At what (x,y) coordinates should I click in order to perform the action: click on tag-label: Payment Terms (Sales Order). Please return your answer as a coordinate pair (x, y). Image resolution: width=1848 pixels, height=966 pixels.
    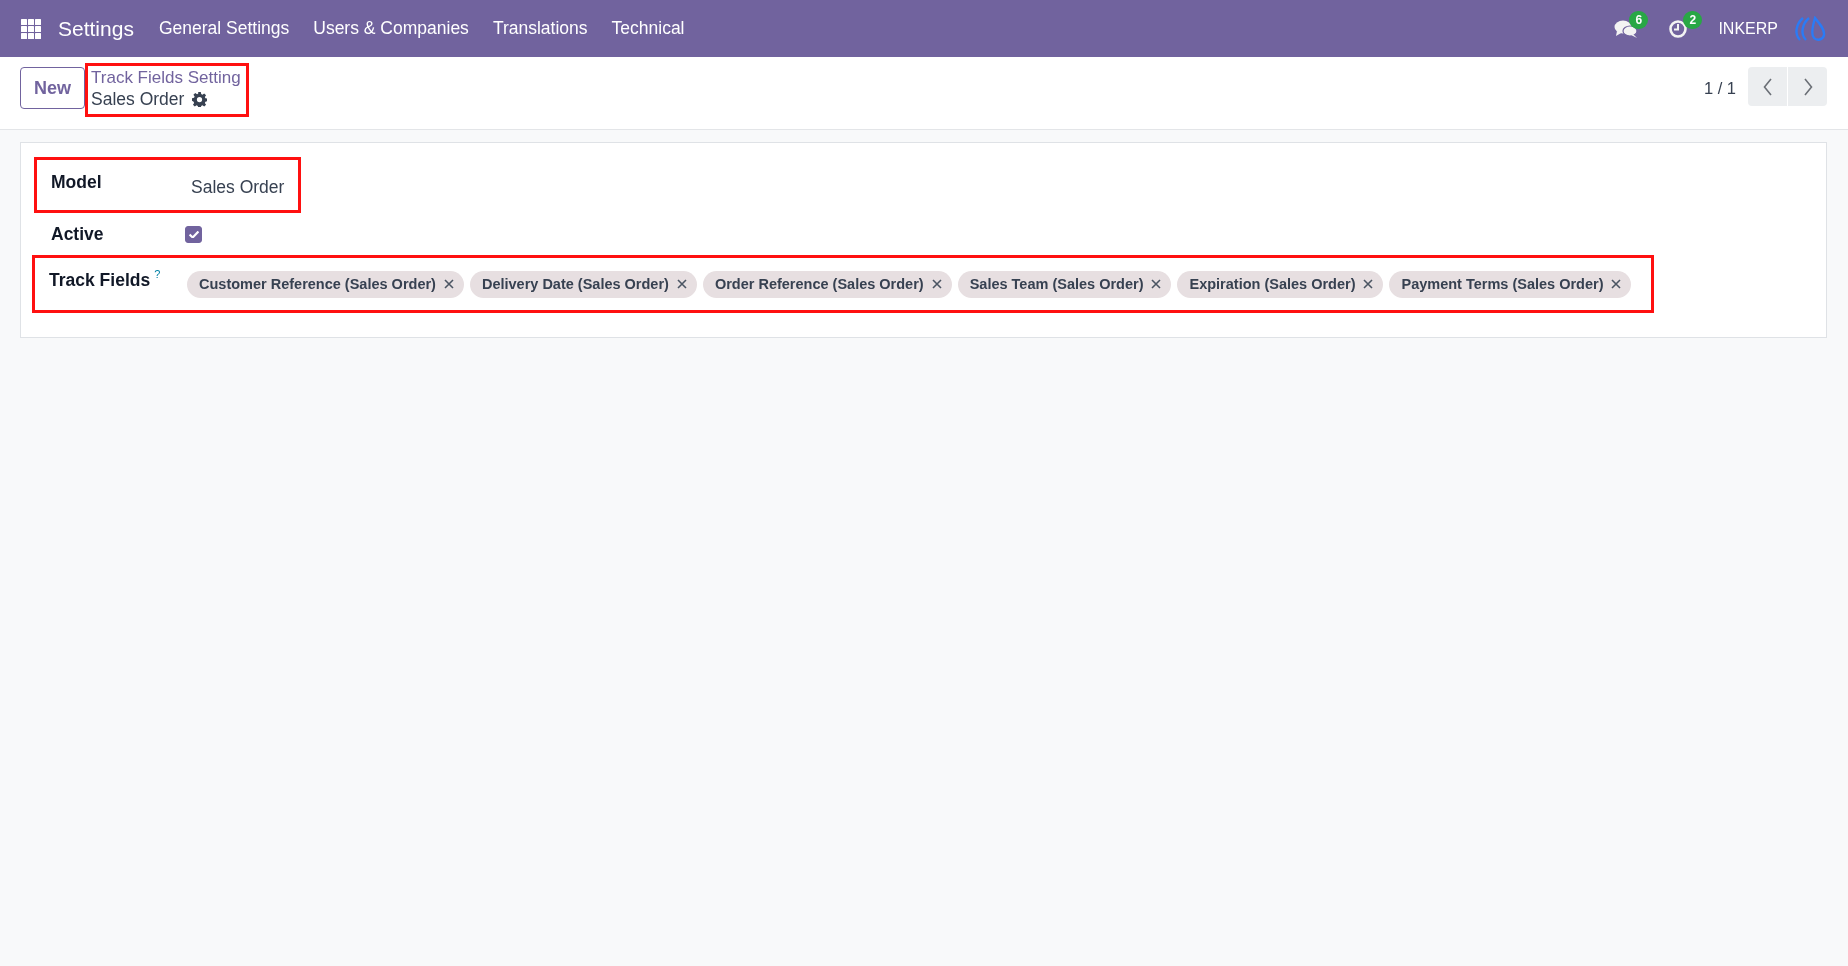
    Looking at the image, I should click on (1502, 284).